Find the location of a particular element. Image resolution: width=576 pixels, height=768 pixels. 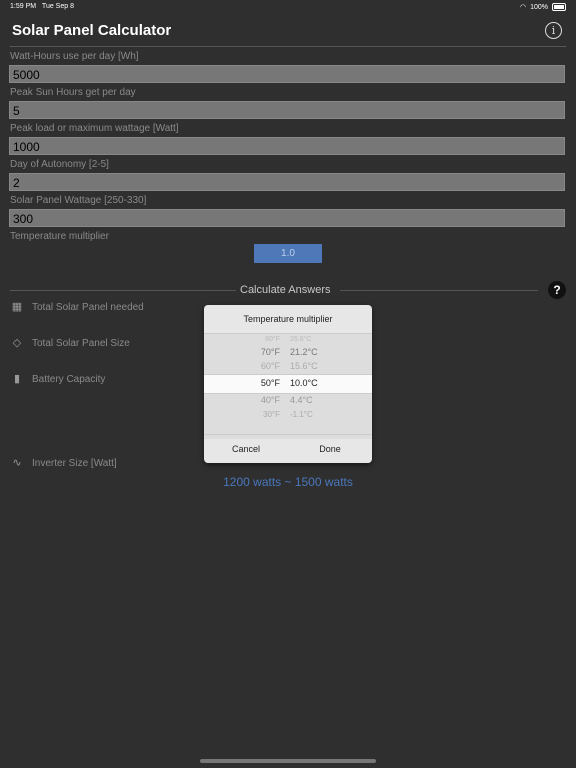

result-label: Battery Capacity is located at coordinates (69, 379).